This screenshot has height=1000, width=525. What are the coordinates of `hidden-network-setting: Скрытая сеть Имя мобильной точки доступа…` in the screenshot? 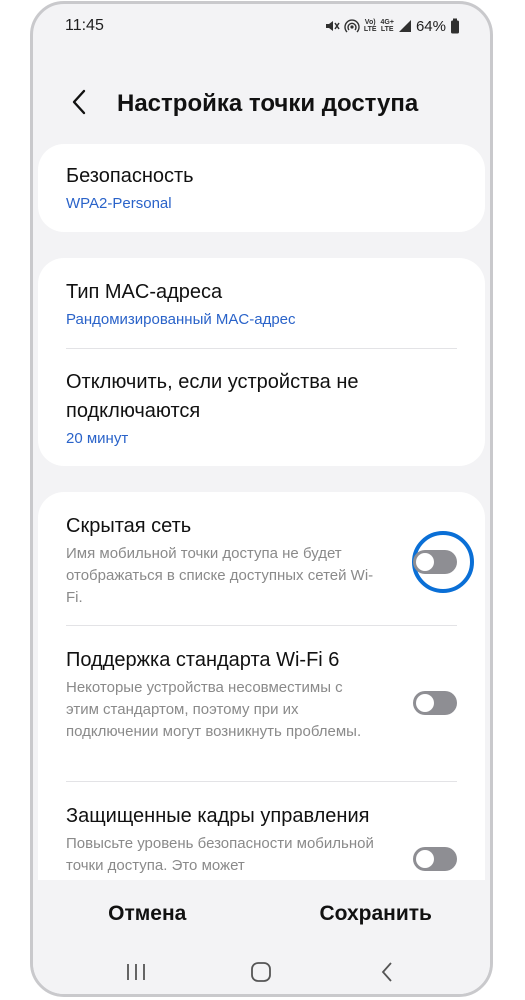 It's located at (225, 560).